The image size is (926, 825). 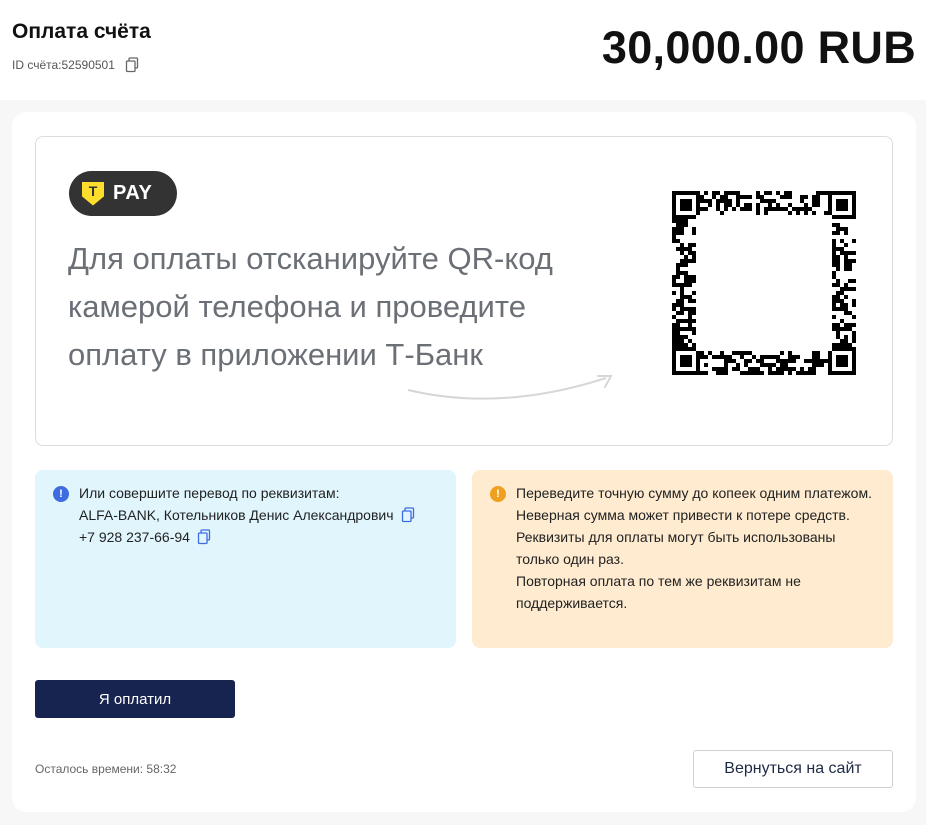 What do you see at coordinates (88, 65) in the screenshot?
I see `invoice-id-value: 52590501` at bounding box center [88, 65].